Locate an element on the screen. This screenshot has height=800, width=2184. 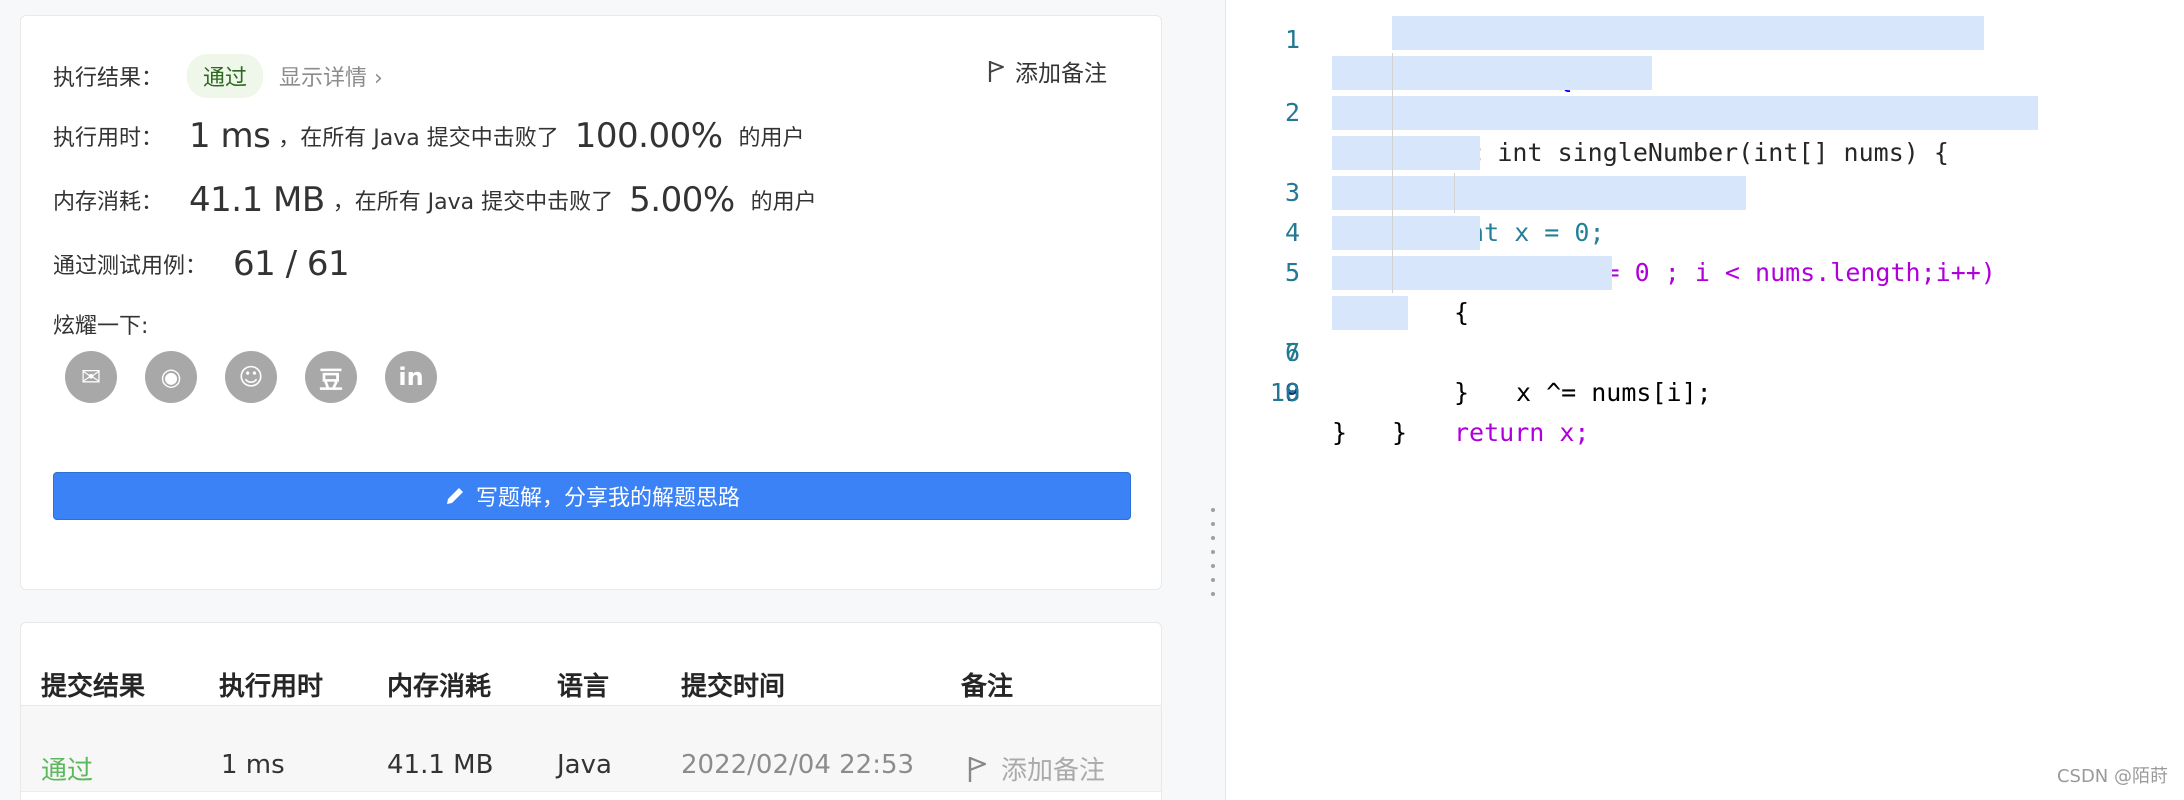
tests-label: 通过测试用例： is located at coordinates (130, 266).